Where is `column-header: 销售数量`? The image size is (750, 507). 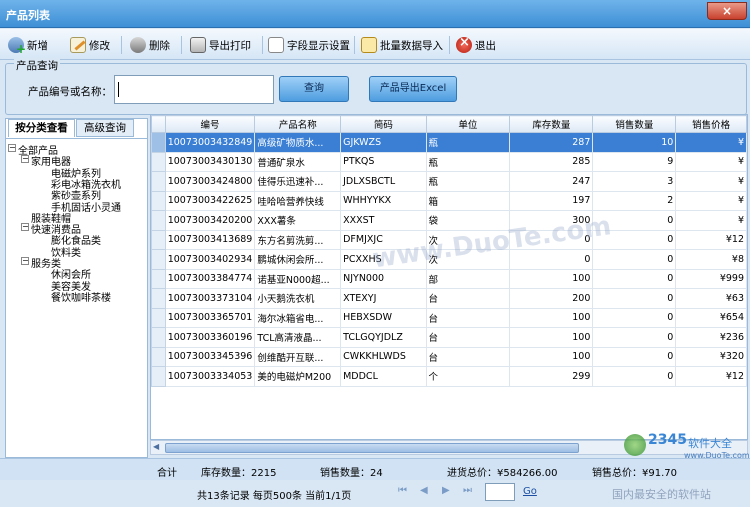
column-header: 销售数量 is located at coordinates (634, 124).